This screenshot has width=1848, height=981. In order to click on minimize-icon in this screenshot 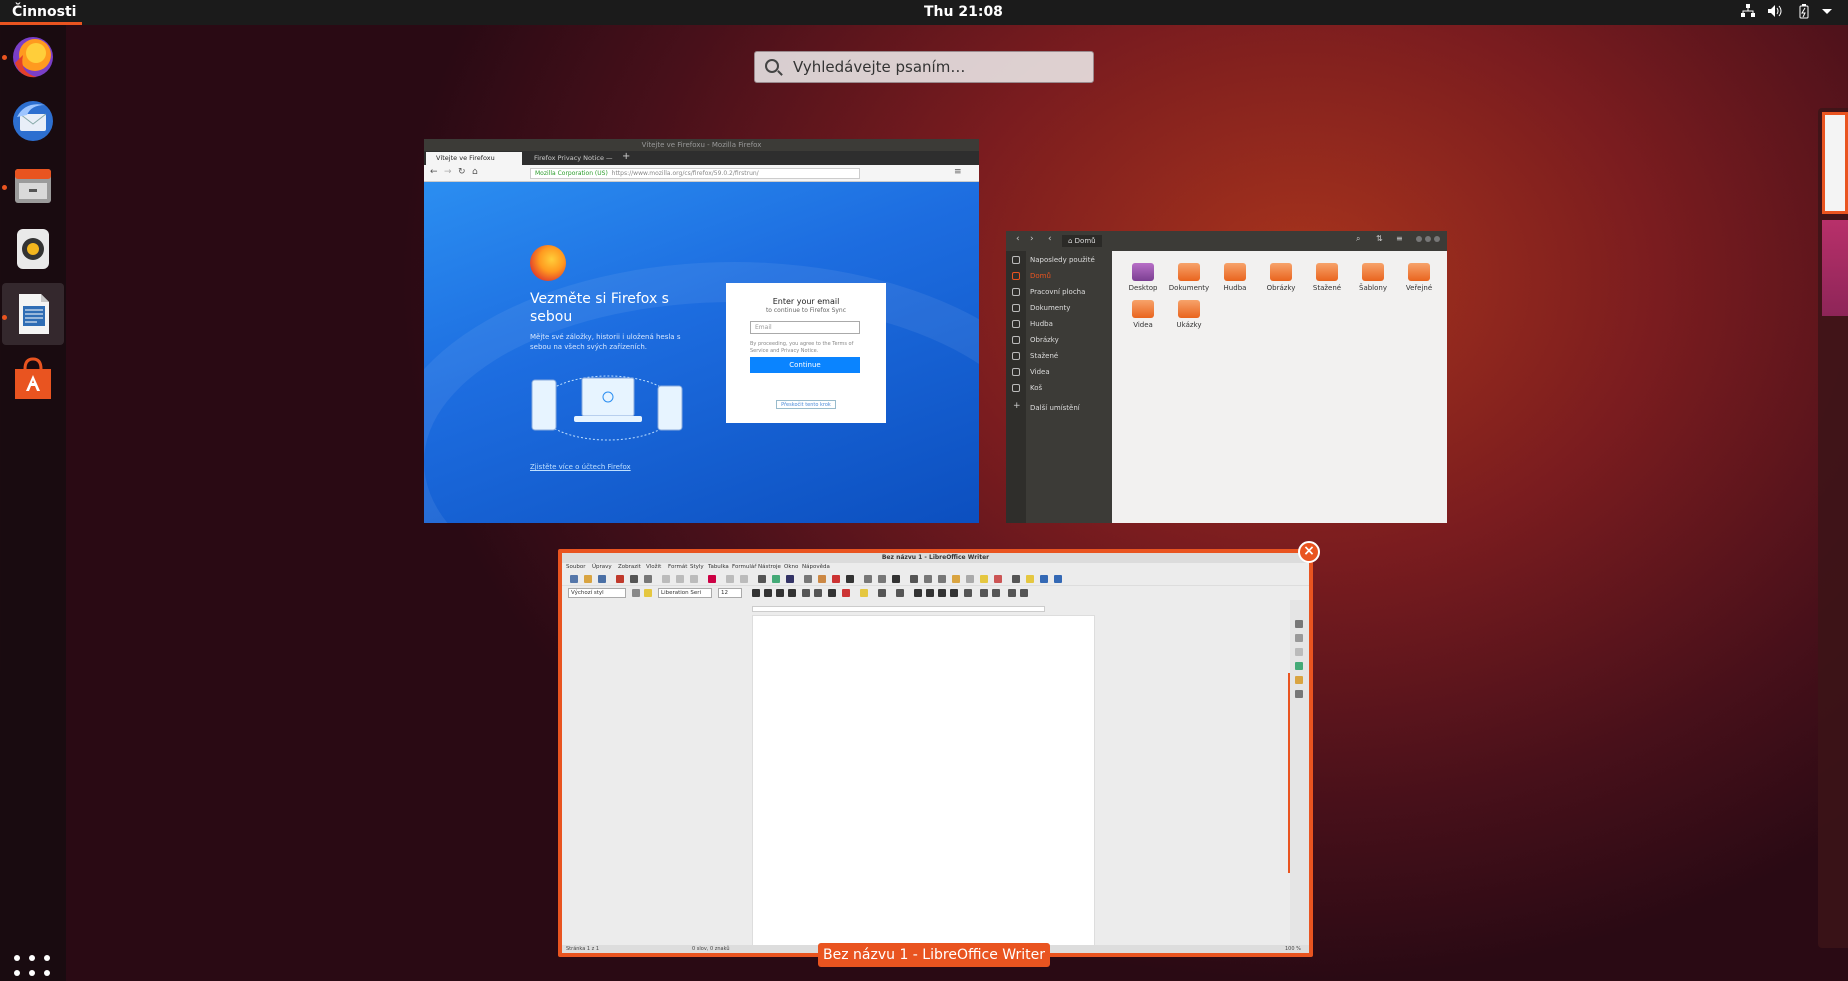, I will do `click(1419, 239)`.